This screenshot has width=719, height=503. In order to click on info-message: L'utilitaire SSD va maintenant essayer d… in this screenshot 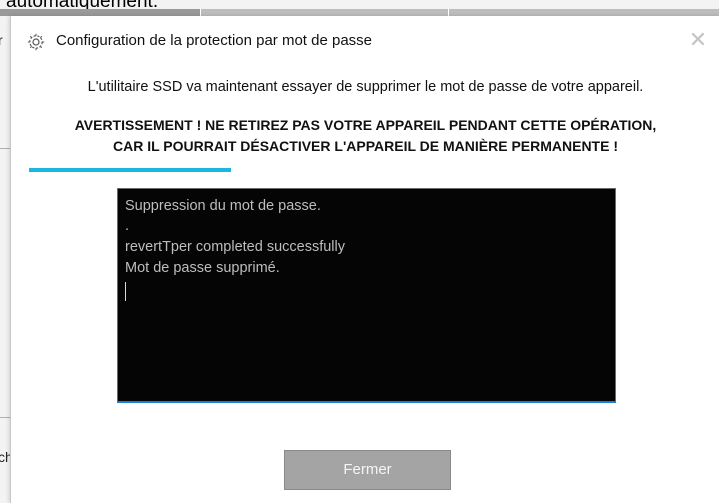, I will do `click(365, 87)`.